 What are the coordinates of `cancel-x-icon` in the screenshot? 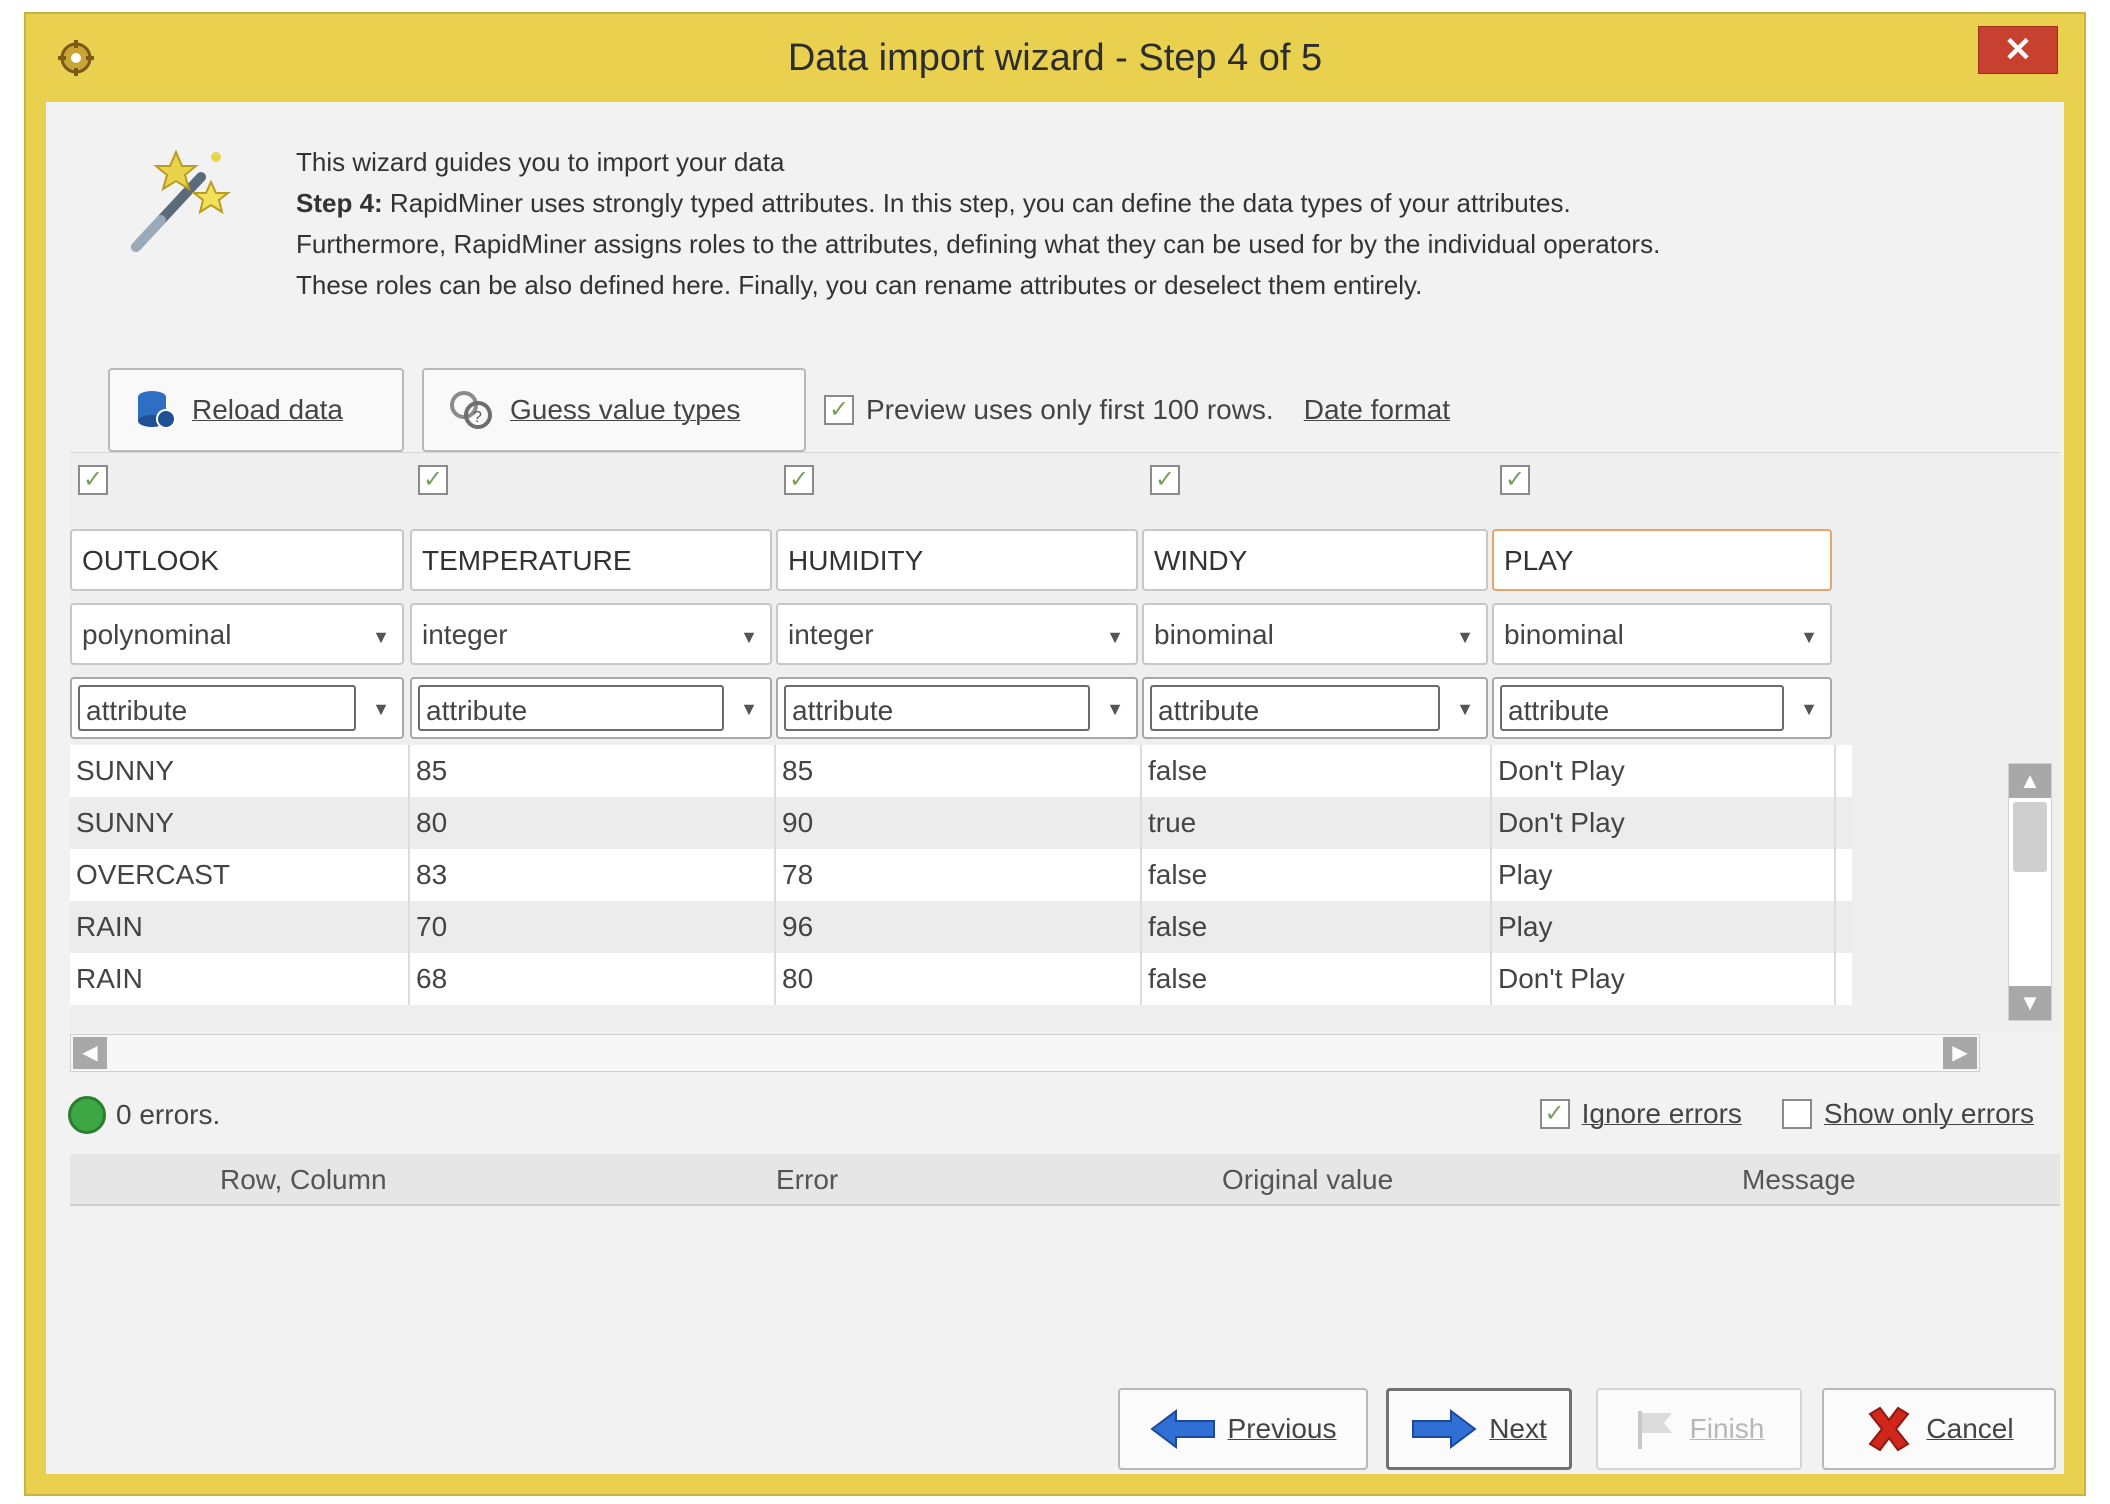 It's located at (1889, 1429).